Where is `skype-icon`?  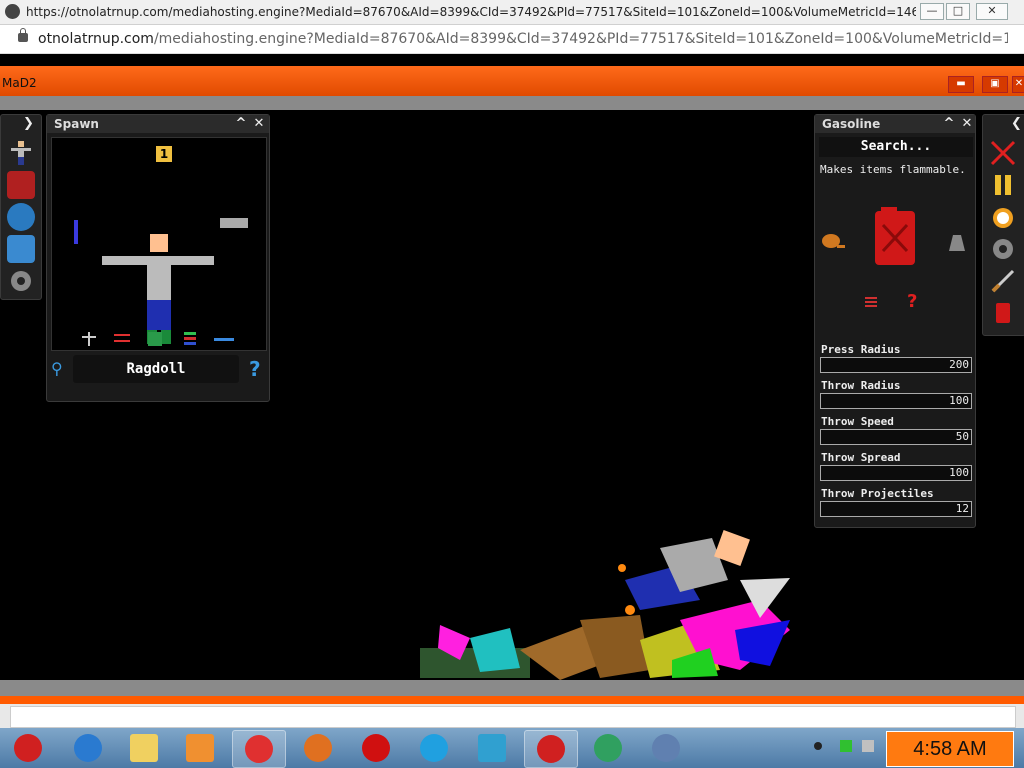
skype-icon is located at coordinates (434, 748).